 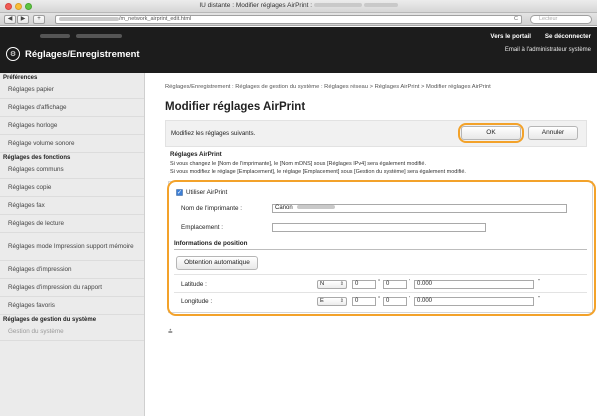 What do you see at coordinates (568, 36) in the screenshot?
I see `logout-link: Se déconnecter` at bounding box center [568, 36].